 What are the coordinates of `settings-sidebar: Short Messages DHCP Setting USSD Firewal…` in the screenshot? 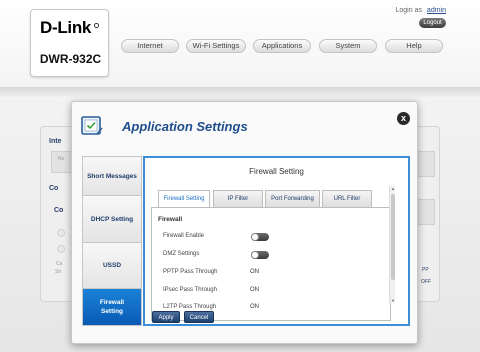 It's located at (112, 241).